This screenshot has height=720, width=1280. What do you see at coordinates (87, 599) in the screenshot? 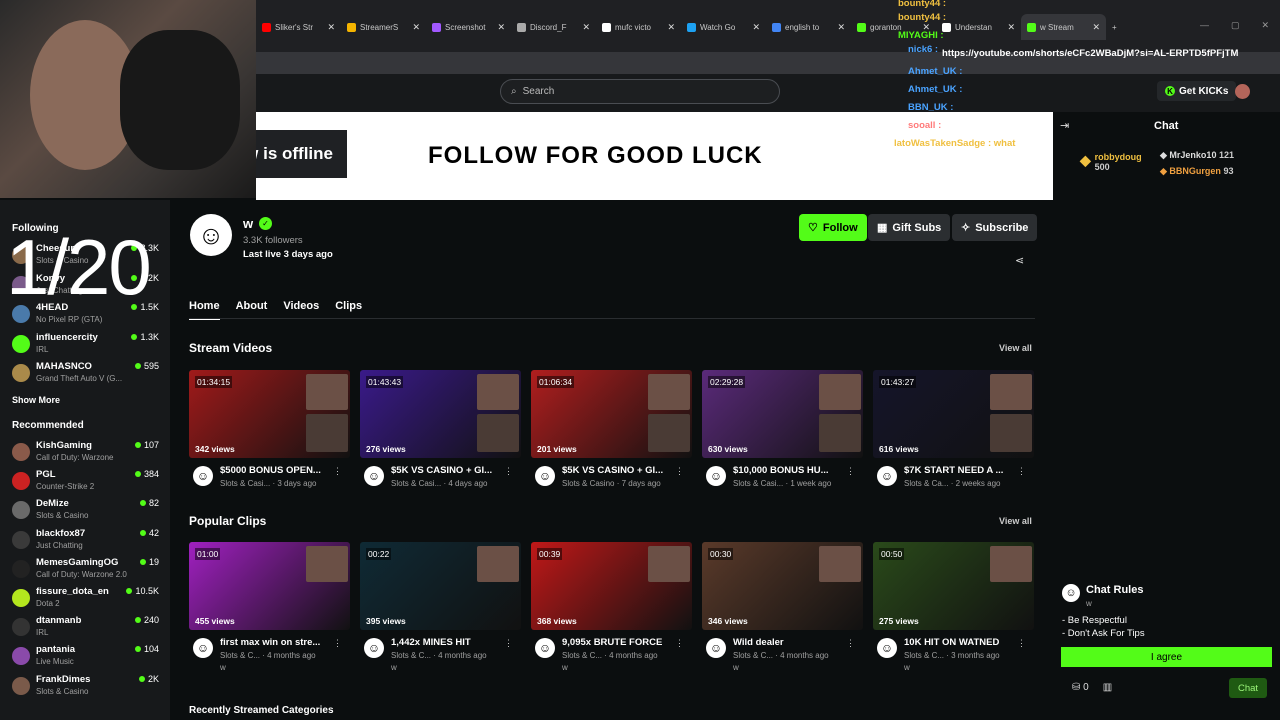
I see `sidebar-channel-item: fissure_dota_en Dota 2 10.5K` at bounding box center [87, 599].